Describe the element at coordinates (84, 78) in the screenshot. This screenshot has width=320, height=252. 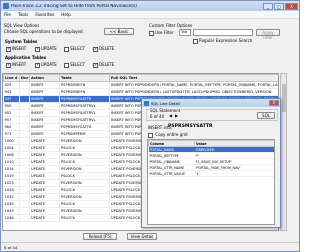
I see `column-header: Table` at that location.